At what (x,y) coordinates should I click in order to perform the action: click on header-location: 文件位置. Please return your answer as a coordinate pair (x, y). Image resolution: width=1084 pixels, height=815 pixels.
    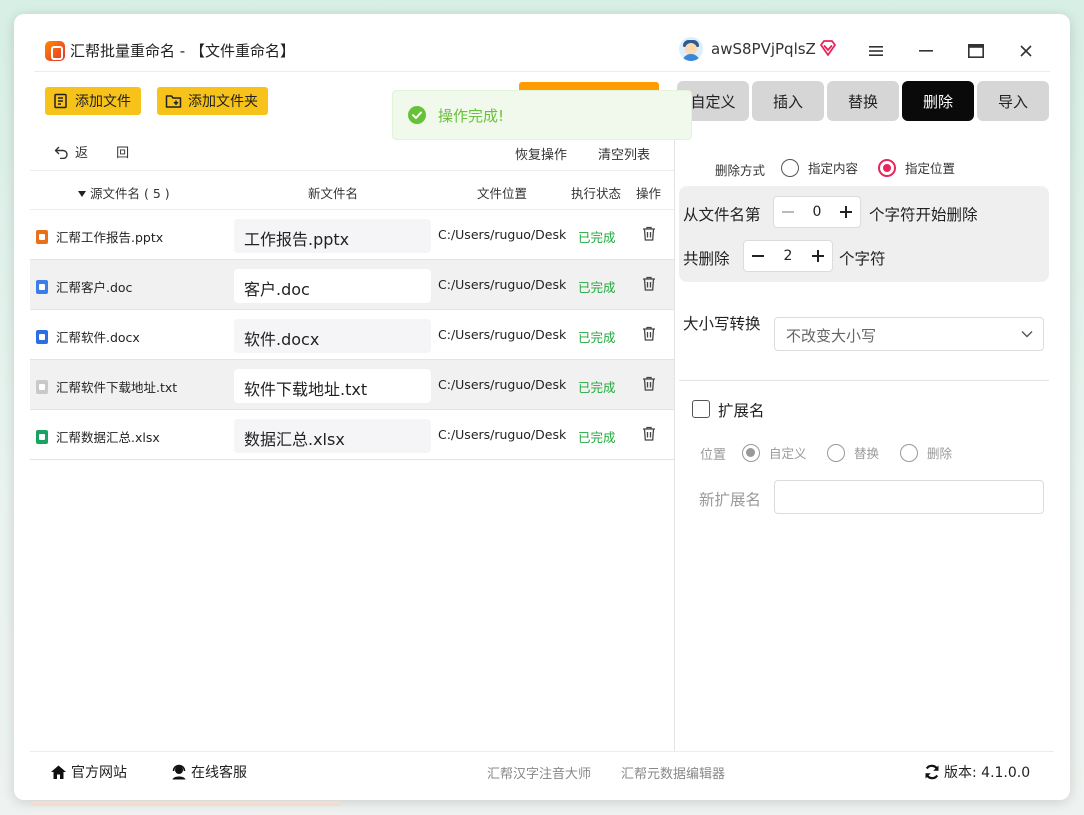
    Looking at the image, I should click on (502, 193).